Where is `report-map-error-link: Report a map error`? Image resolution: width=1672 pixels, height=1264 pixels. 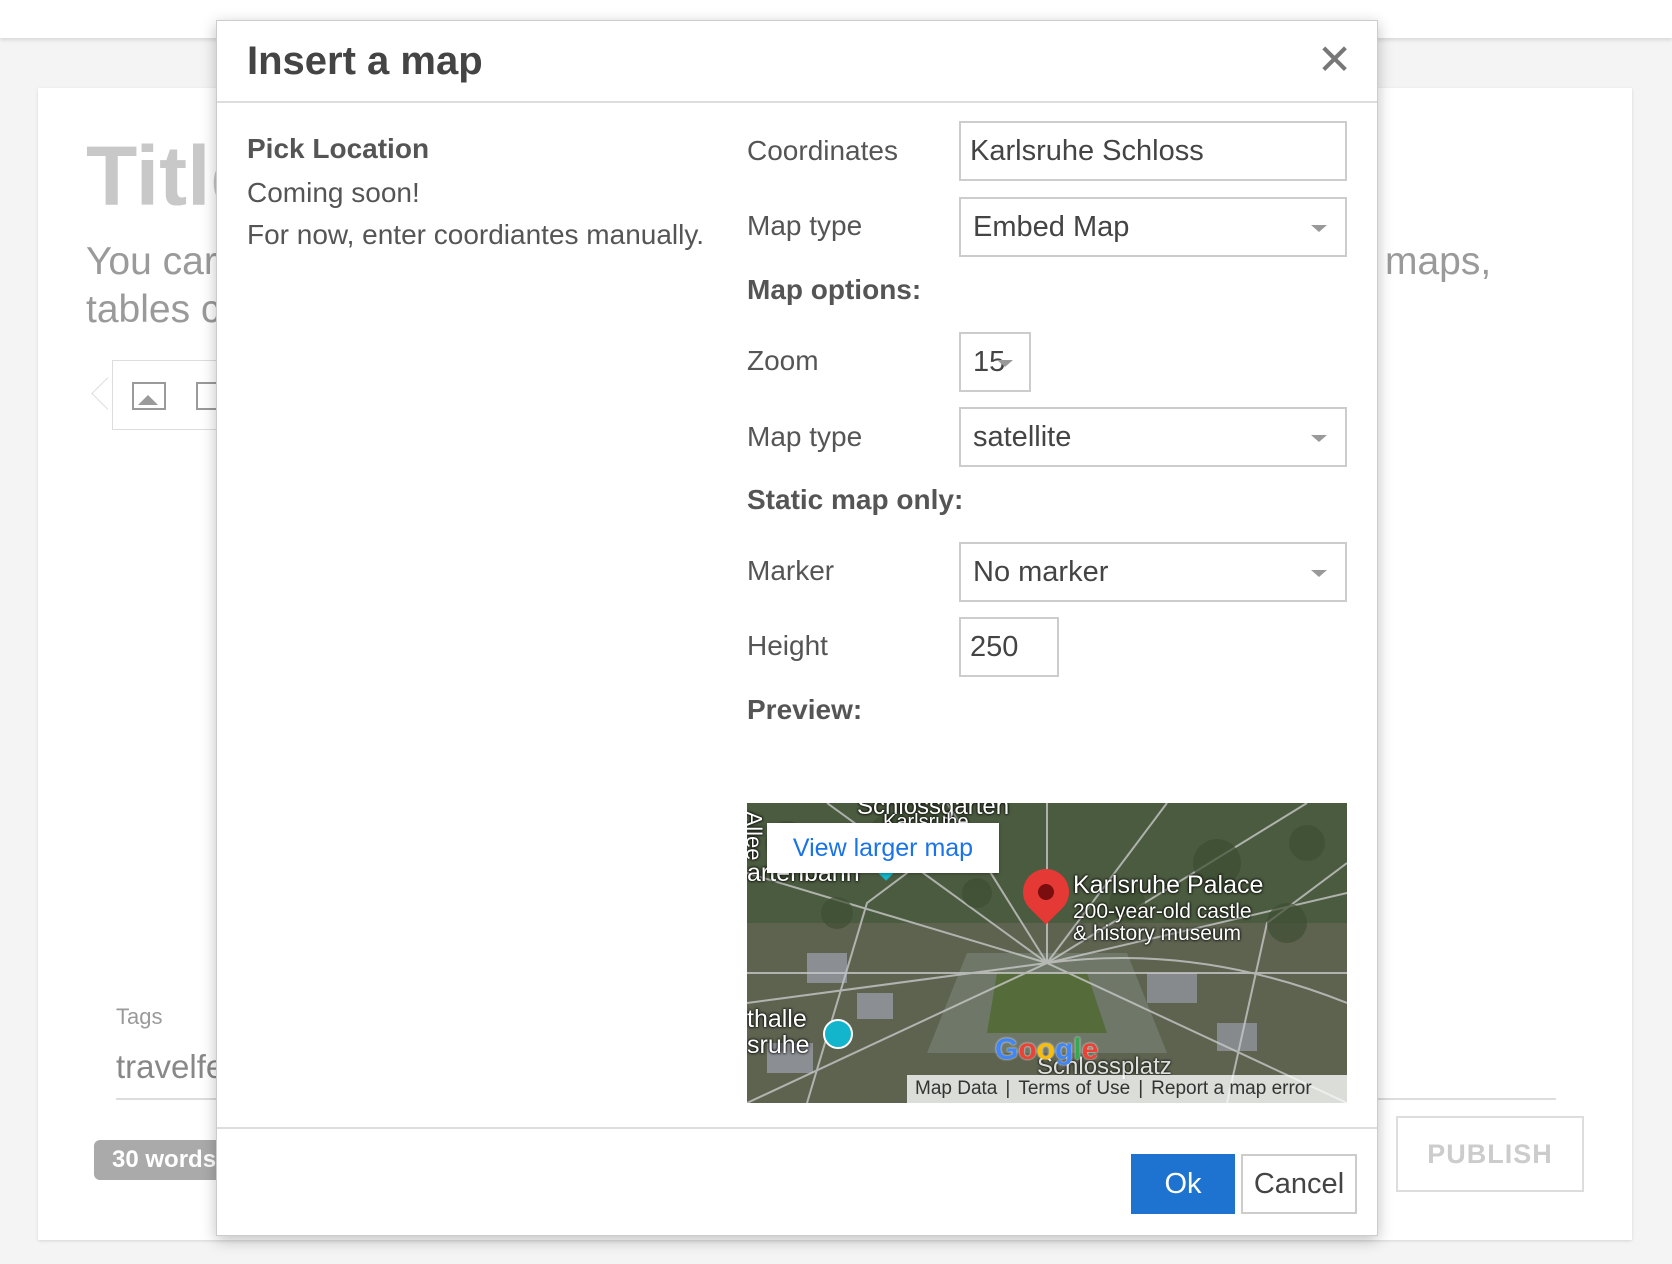
report-map-error-link: Report a map error is located at coordinates (1231, 1088).